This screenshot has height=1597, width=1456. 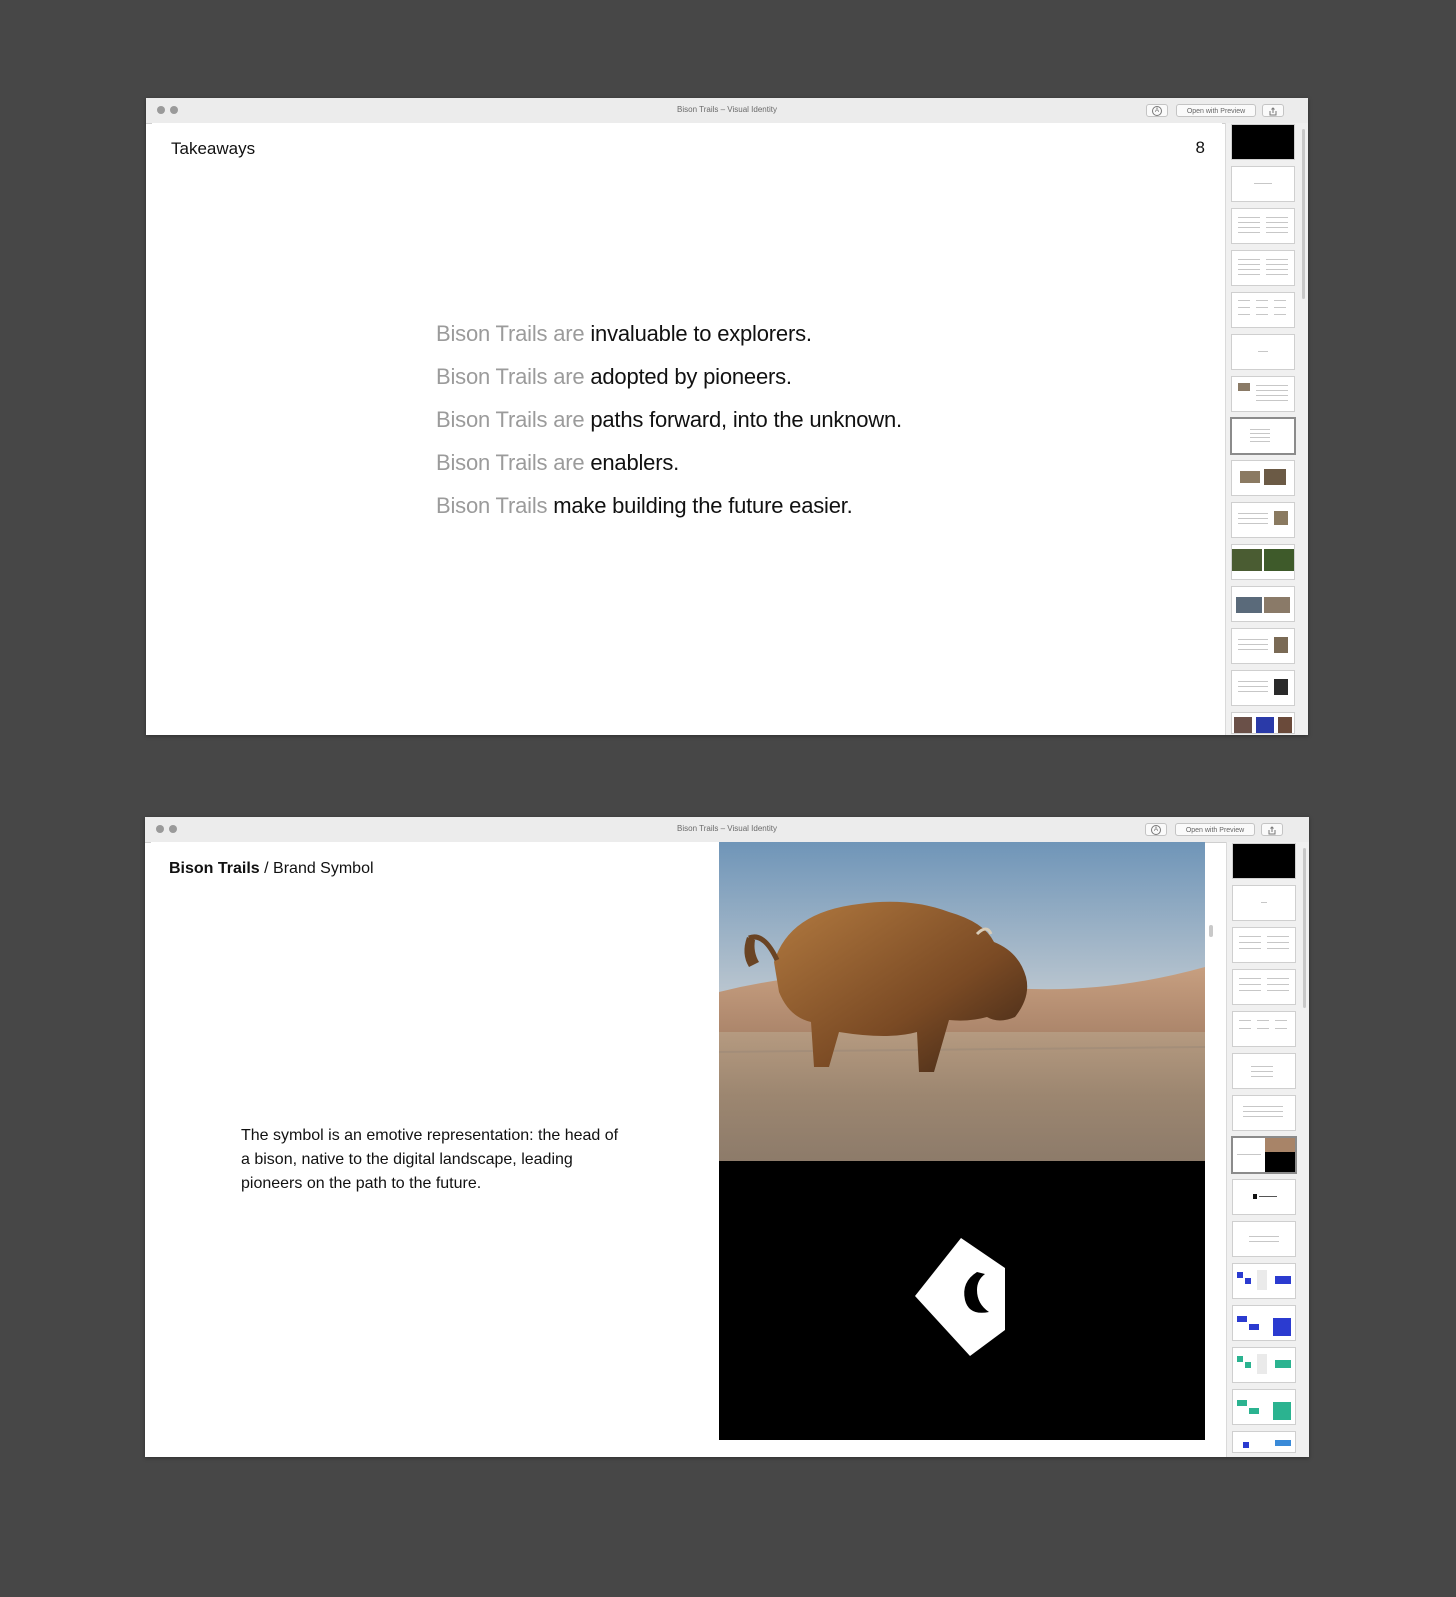 What do you see at coordinates (1211, 931) in the screenshot?
I see `main-scrollbar` at bounding box center [1211, 931].